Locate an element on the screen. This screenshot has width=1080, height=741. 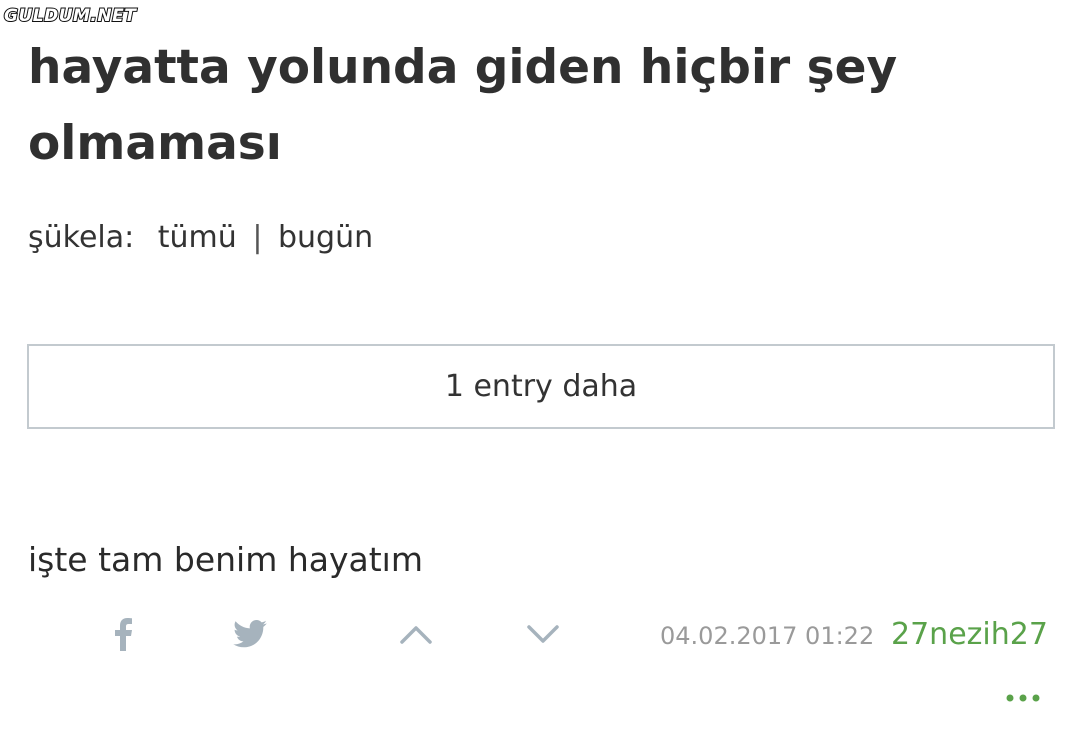
filter-today-link: bugün is located at coordinates (325, 237).